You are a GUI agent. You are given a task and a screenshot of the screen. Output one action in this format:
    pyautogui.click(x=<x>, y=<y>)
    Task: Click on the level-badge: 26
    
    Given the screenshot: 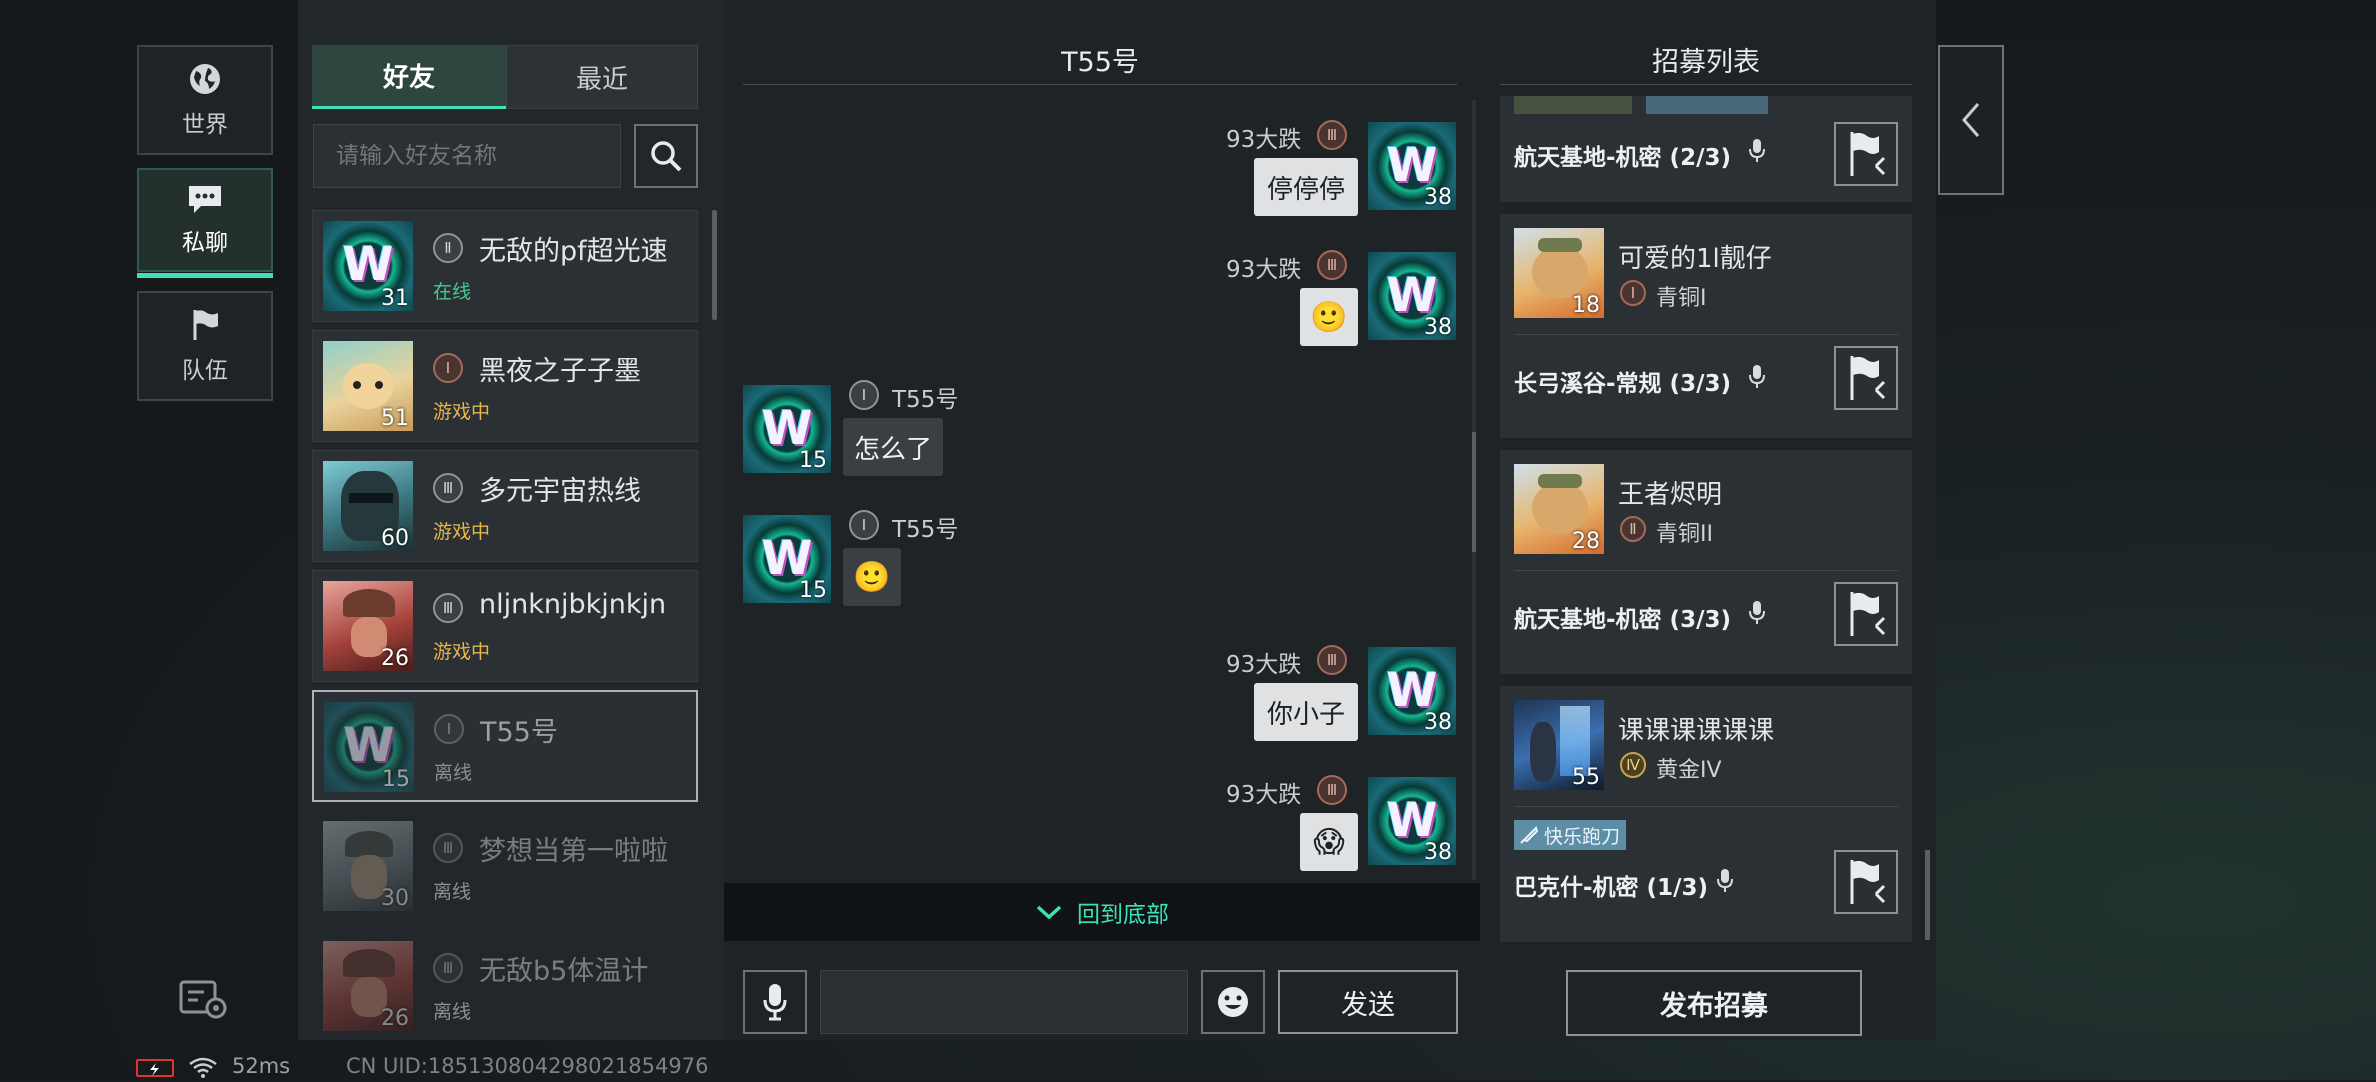 What is the action you would take?
    pyautogui.click(x=395, y=658)
    